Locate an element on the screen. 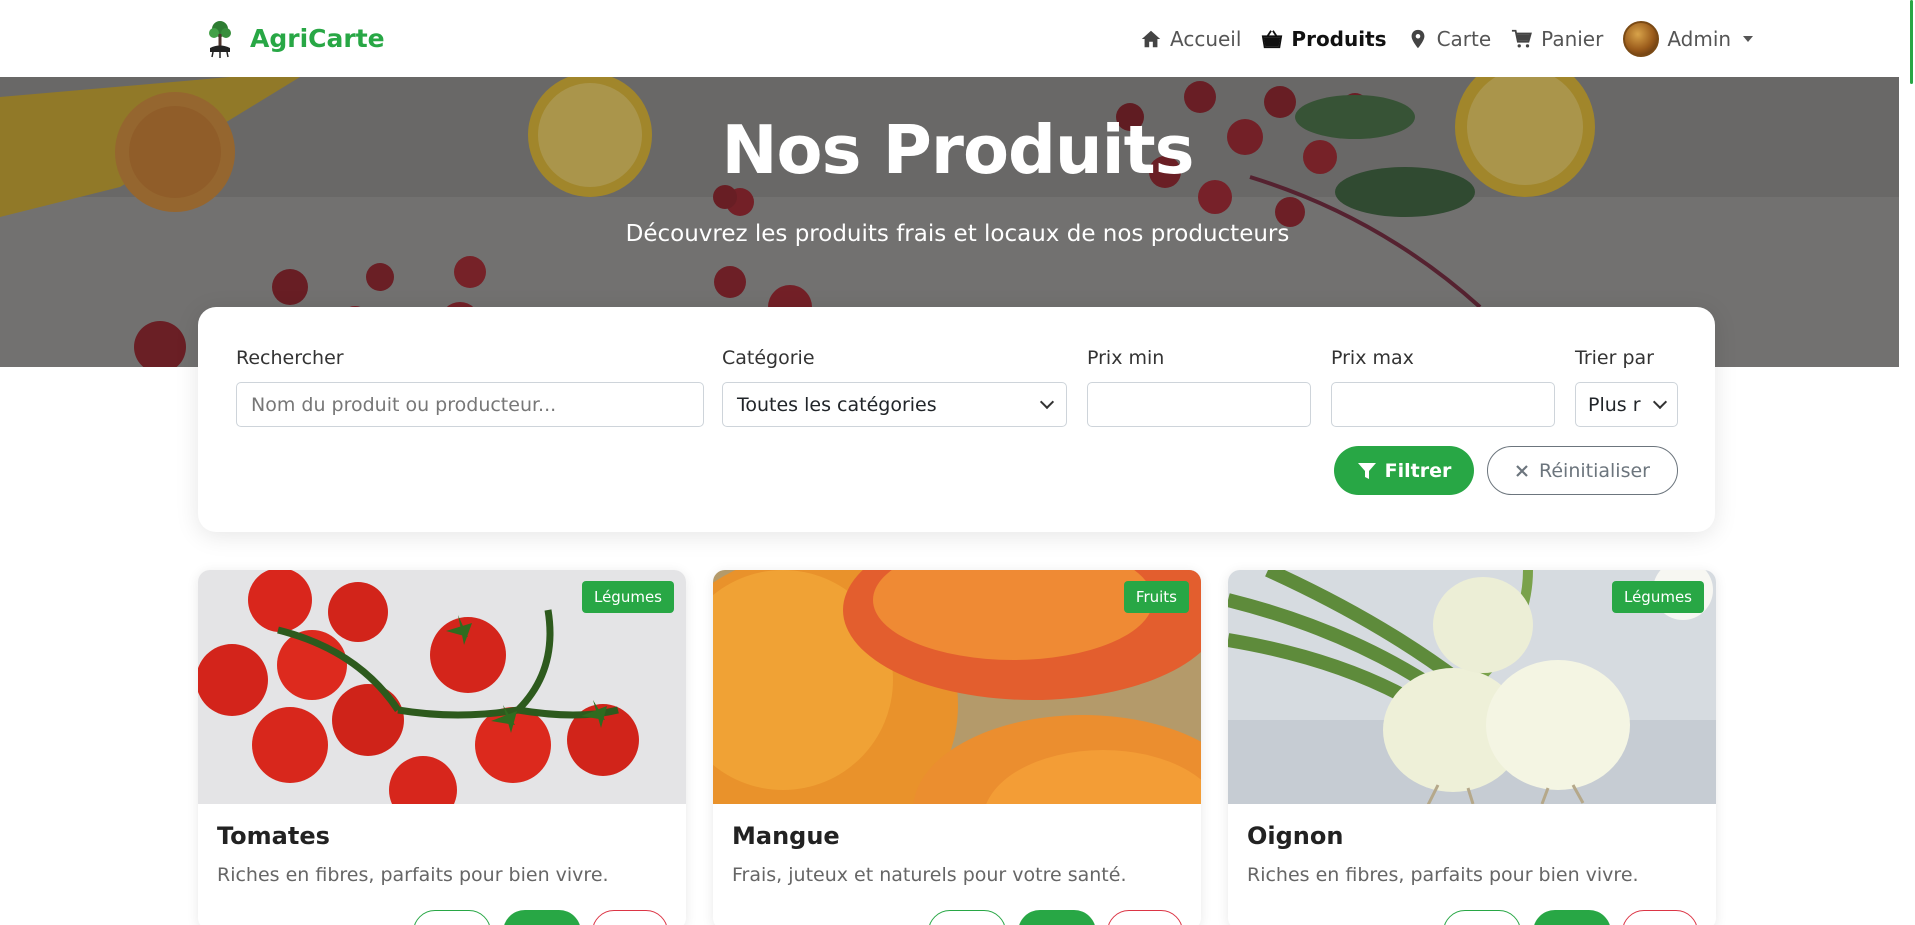  category-select: Toutes les catégories is located at coordinates (894, 404).